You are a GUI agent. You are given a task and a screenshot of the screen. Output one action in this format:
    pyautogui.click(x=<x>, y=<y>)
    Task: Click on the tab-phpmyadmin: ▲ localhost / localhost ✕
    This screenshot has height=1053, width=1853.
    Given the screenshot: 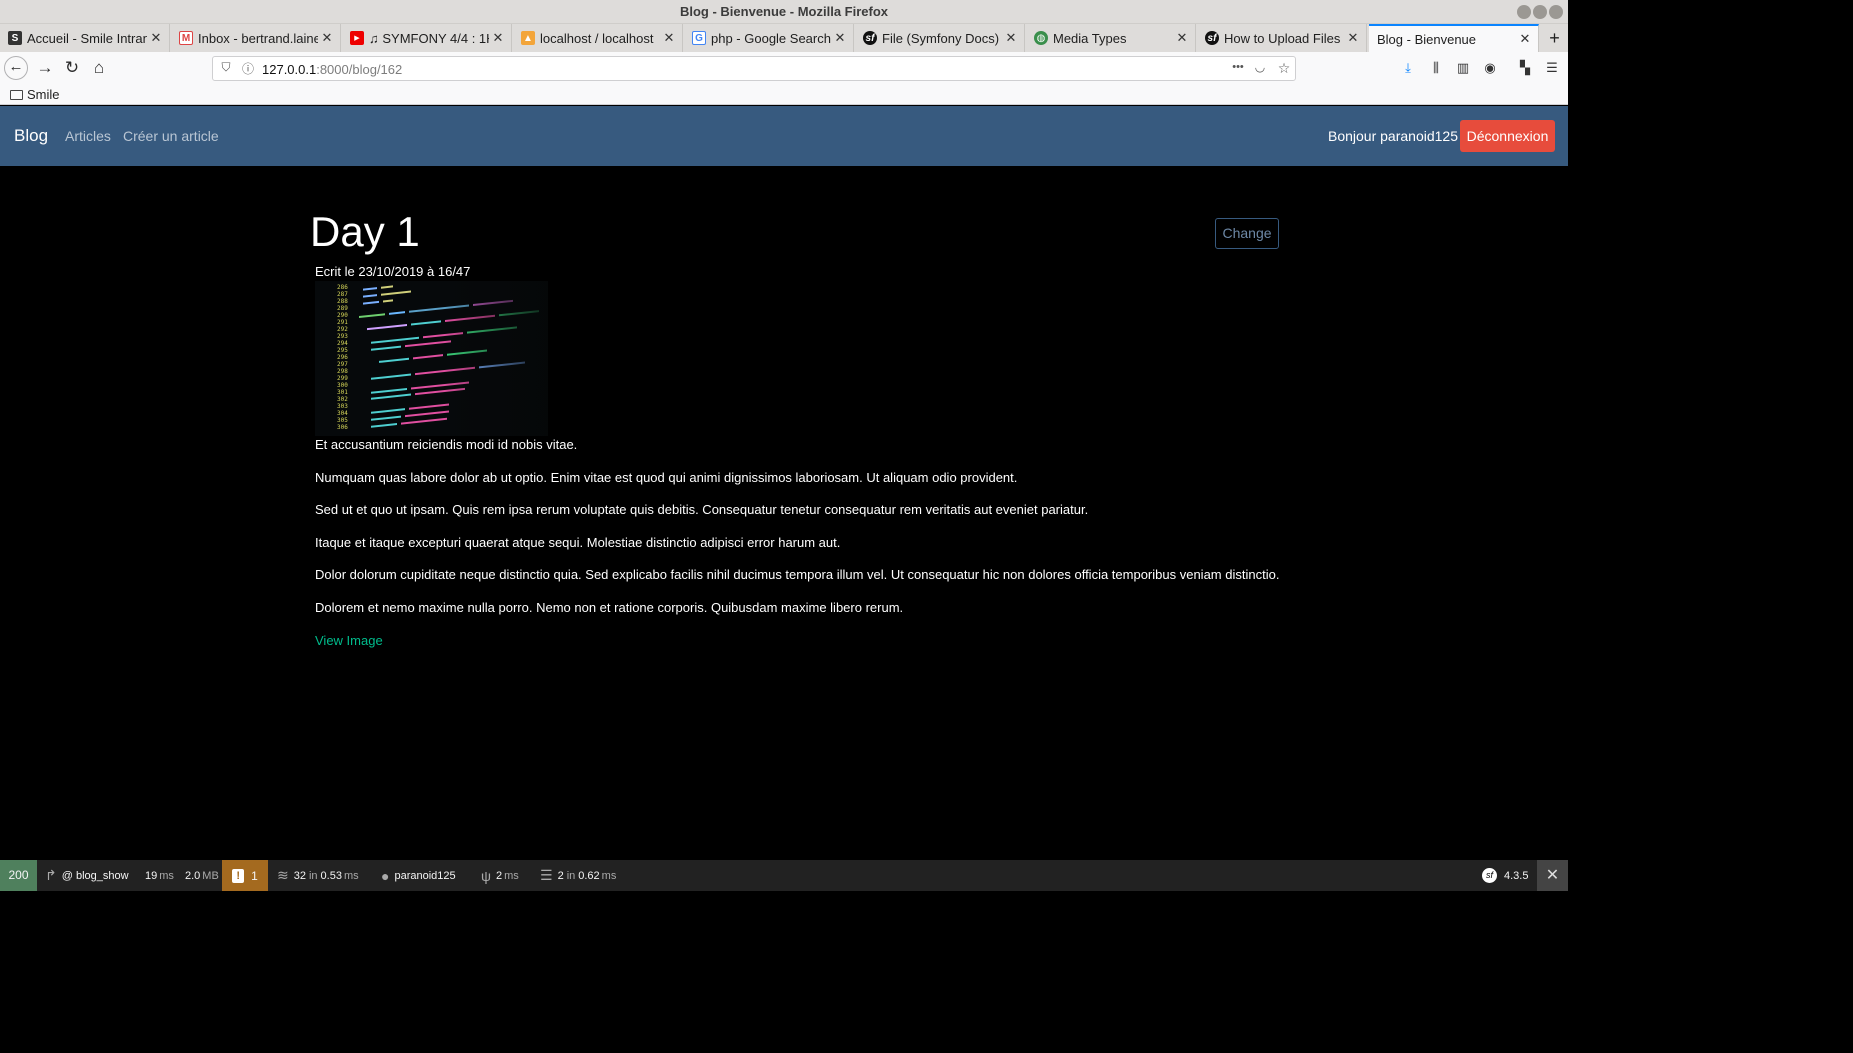 What is the action you would take?
    pyautogui.click(x=598, y=38)
    